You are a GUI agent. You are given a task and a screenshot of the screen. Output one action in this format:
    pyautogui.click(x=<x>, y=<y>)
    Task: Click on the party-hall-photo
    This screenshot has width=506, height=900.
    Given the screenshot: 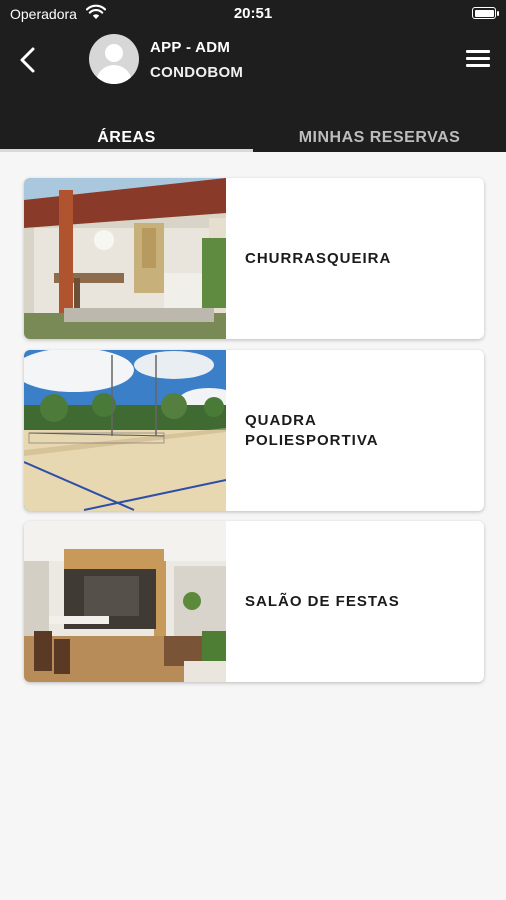 What is the action you would take?
    pyautogui.click(x=125, y=601)
    